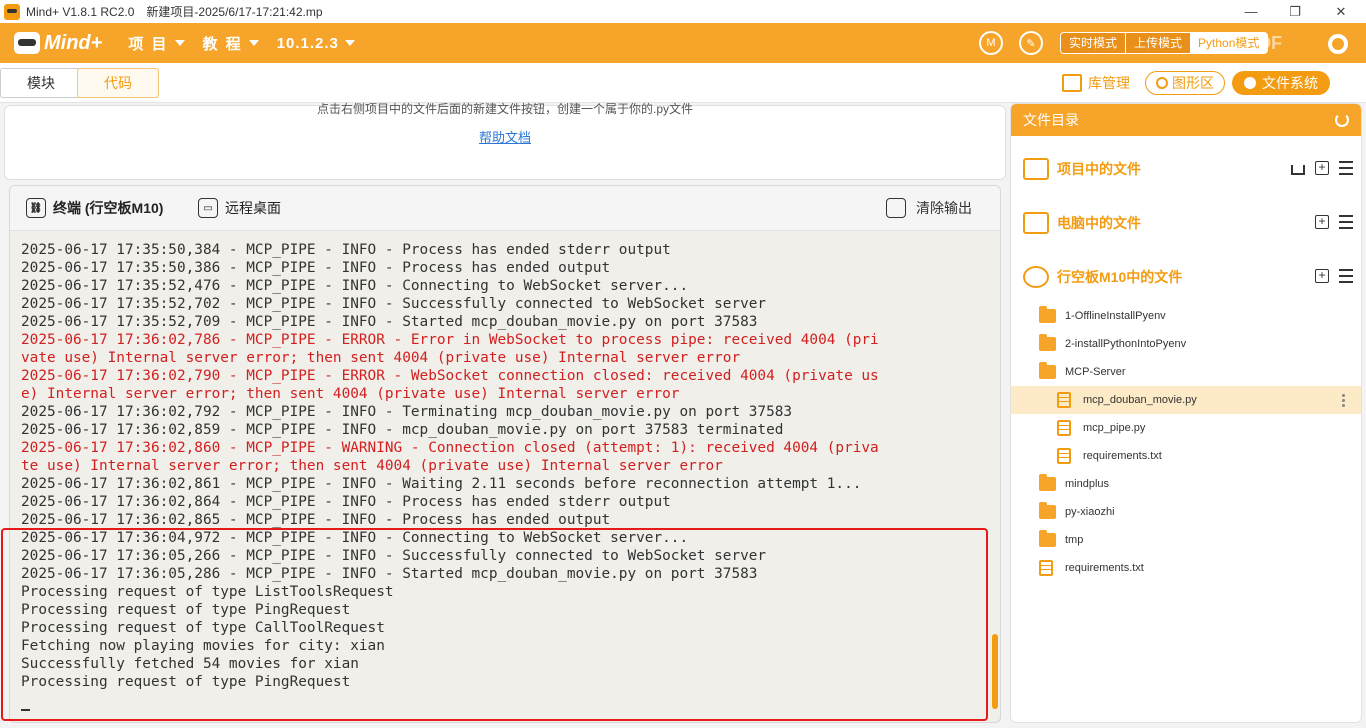 The image size is (1366, 728). I want to click on tab-terminal-label: 终端 (行空板M10), so click(108, 208).